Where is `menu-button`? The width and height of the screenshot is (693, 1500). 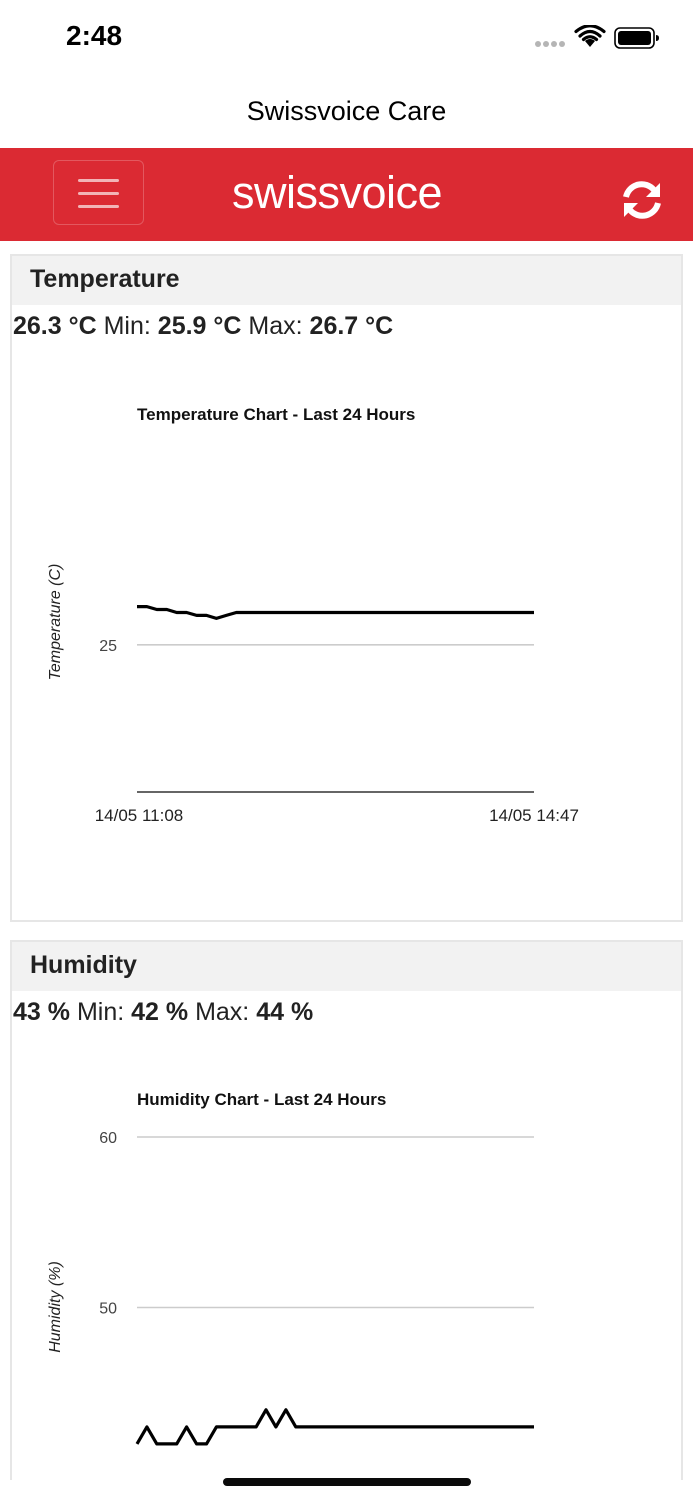
menu-button is located at coordinates (98, 192).